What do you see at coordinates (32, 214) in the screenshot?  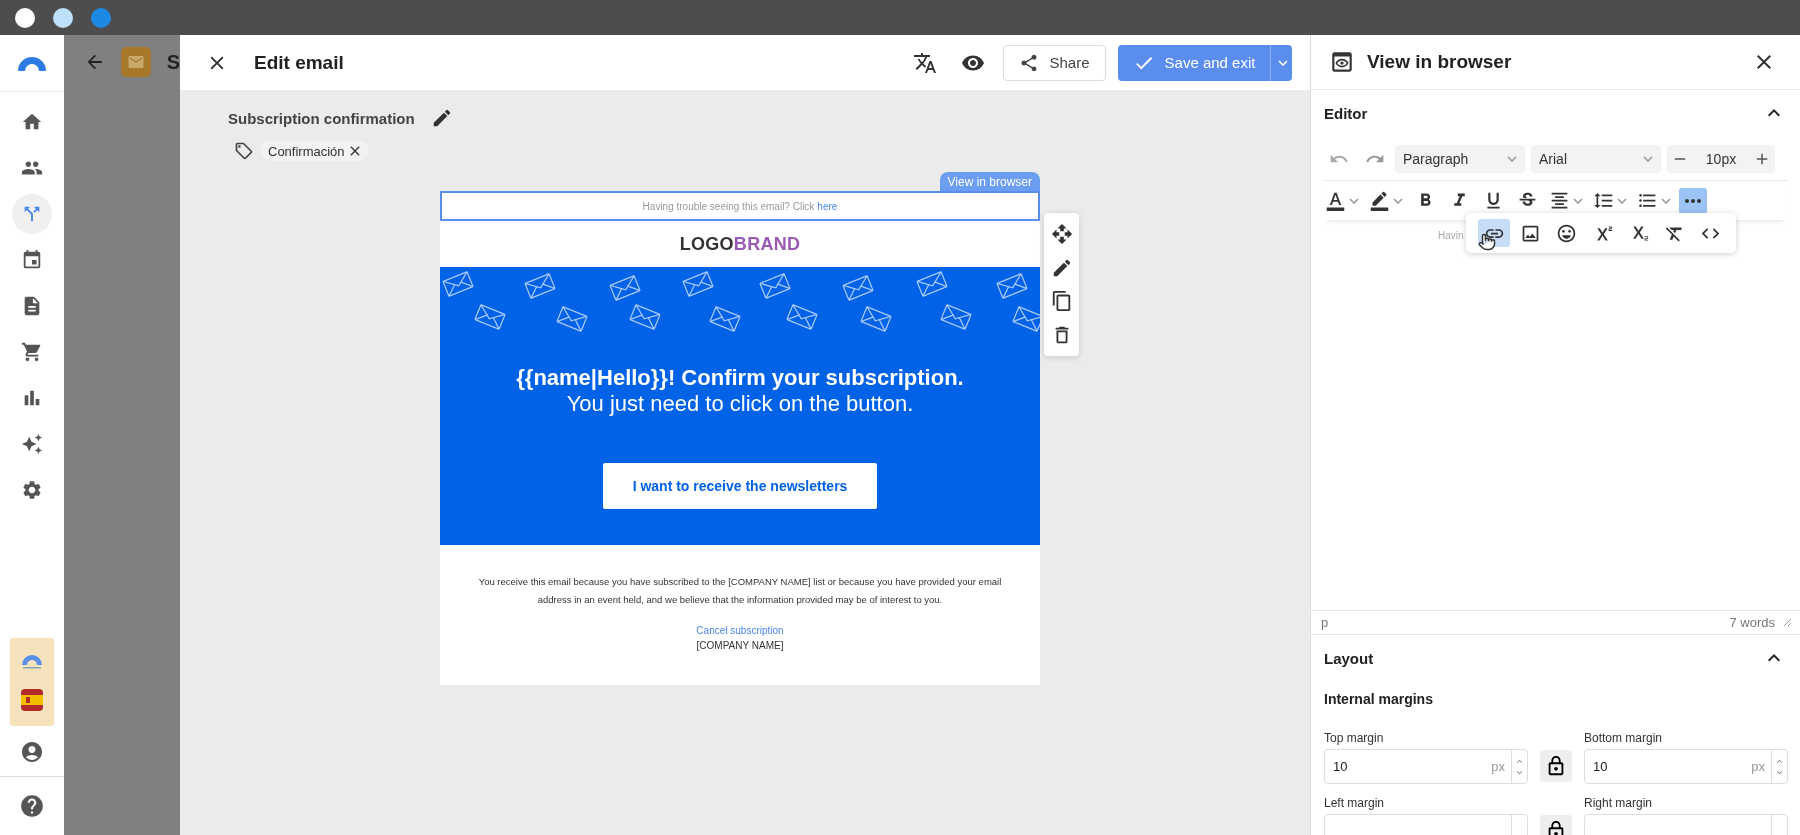 I see `nav-item` at bounding box center [32, 214].